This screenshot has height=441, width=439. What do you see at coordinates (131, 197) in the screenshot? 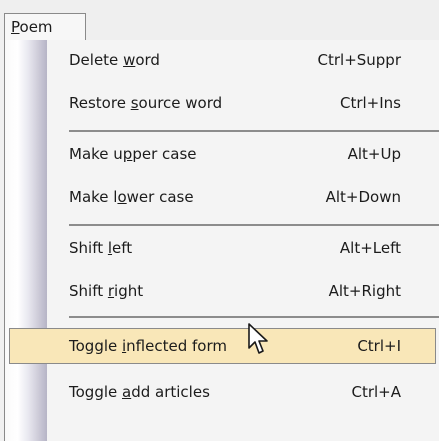
I see `menu-item-label: Make lower case` at bounding box center [131, 197].